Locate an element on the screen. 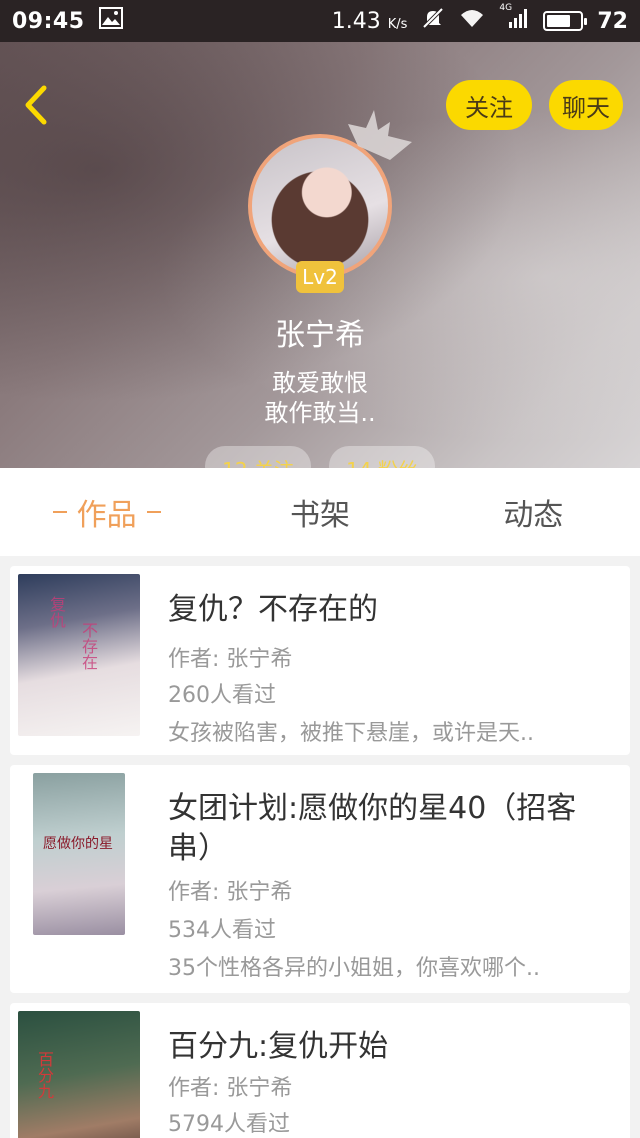 The height and width of the screenshot is (1138, 640). cover-art-text: 不存在 is located at coordinates (88, 646).